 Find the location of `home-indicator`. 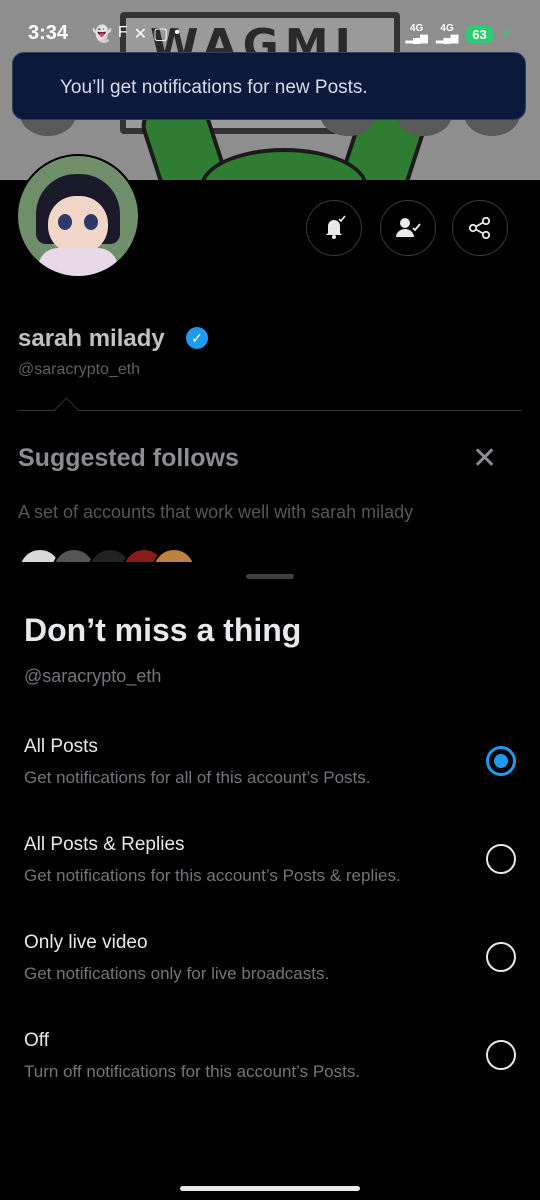

home-indicator is located at coordinates (270, 1188).